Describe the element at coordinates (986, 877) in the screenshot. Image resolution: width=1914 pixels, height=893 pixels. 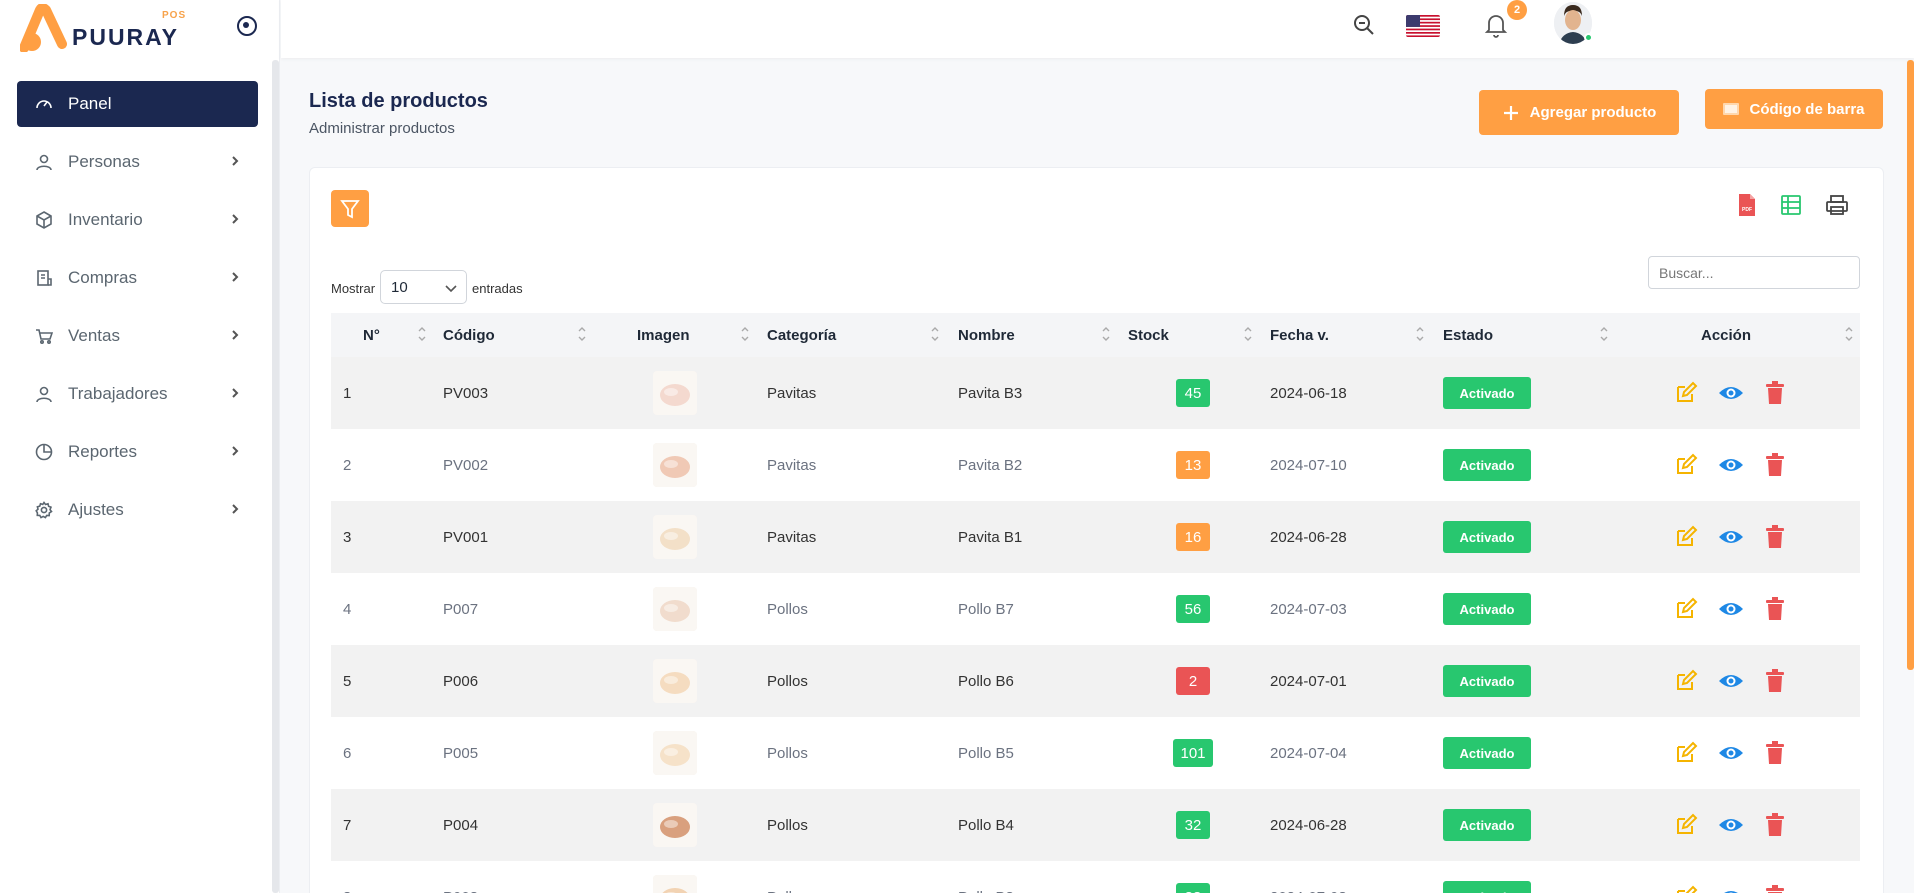
I see `cell-name: Pollo B3` at that location.